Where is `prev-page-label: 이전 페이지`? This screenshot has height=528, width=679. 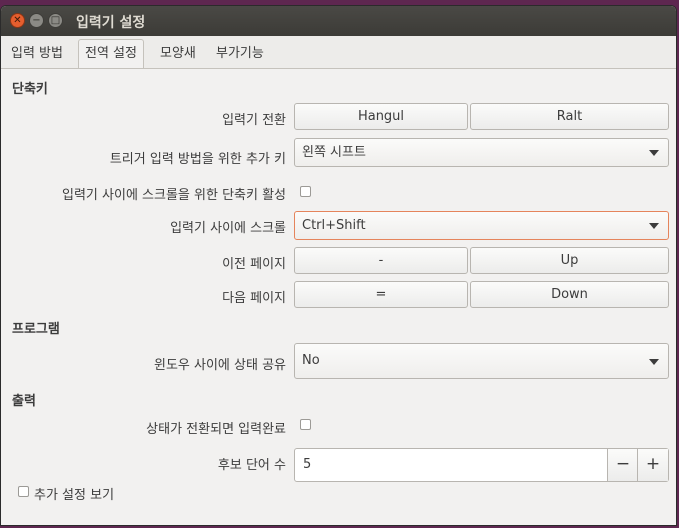
prev-page-label: 이전 페이지 is located at coordinates (254, 264).